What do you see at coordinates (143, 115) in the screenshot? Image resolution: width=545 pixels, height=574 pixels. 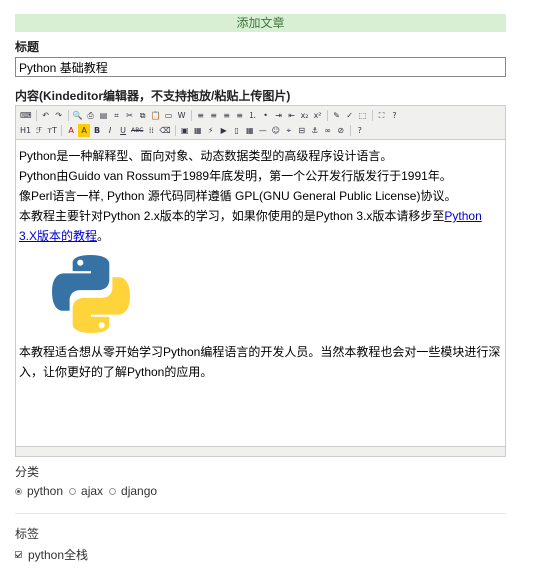 I see `copy-icon: ⧉` at bounding box center [143, 115].